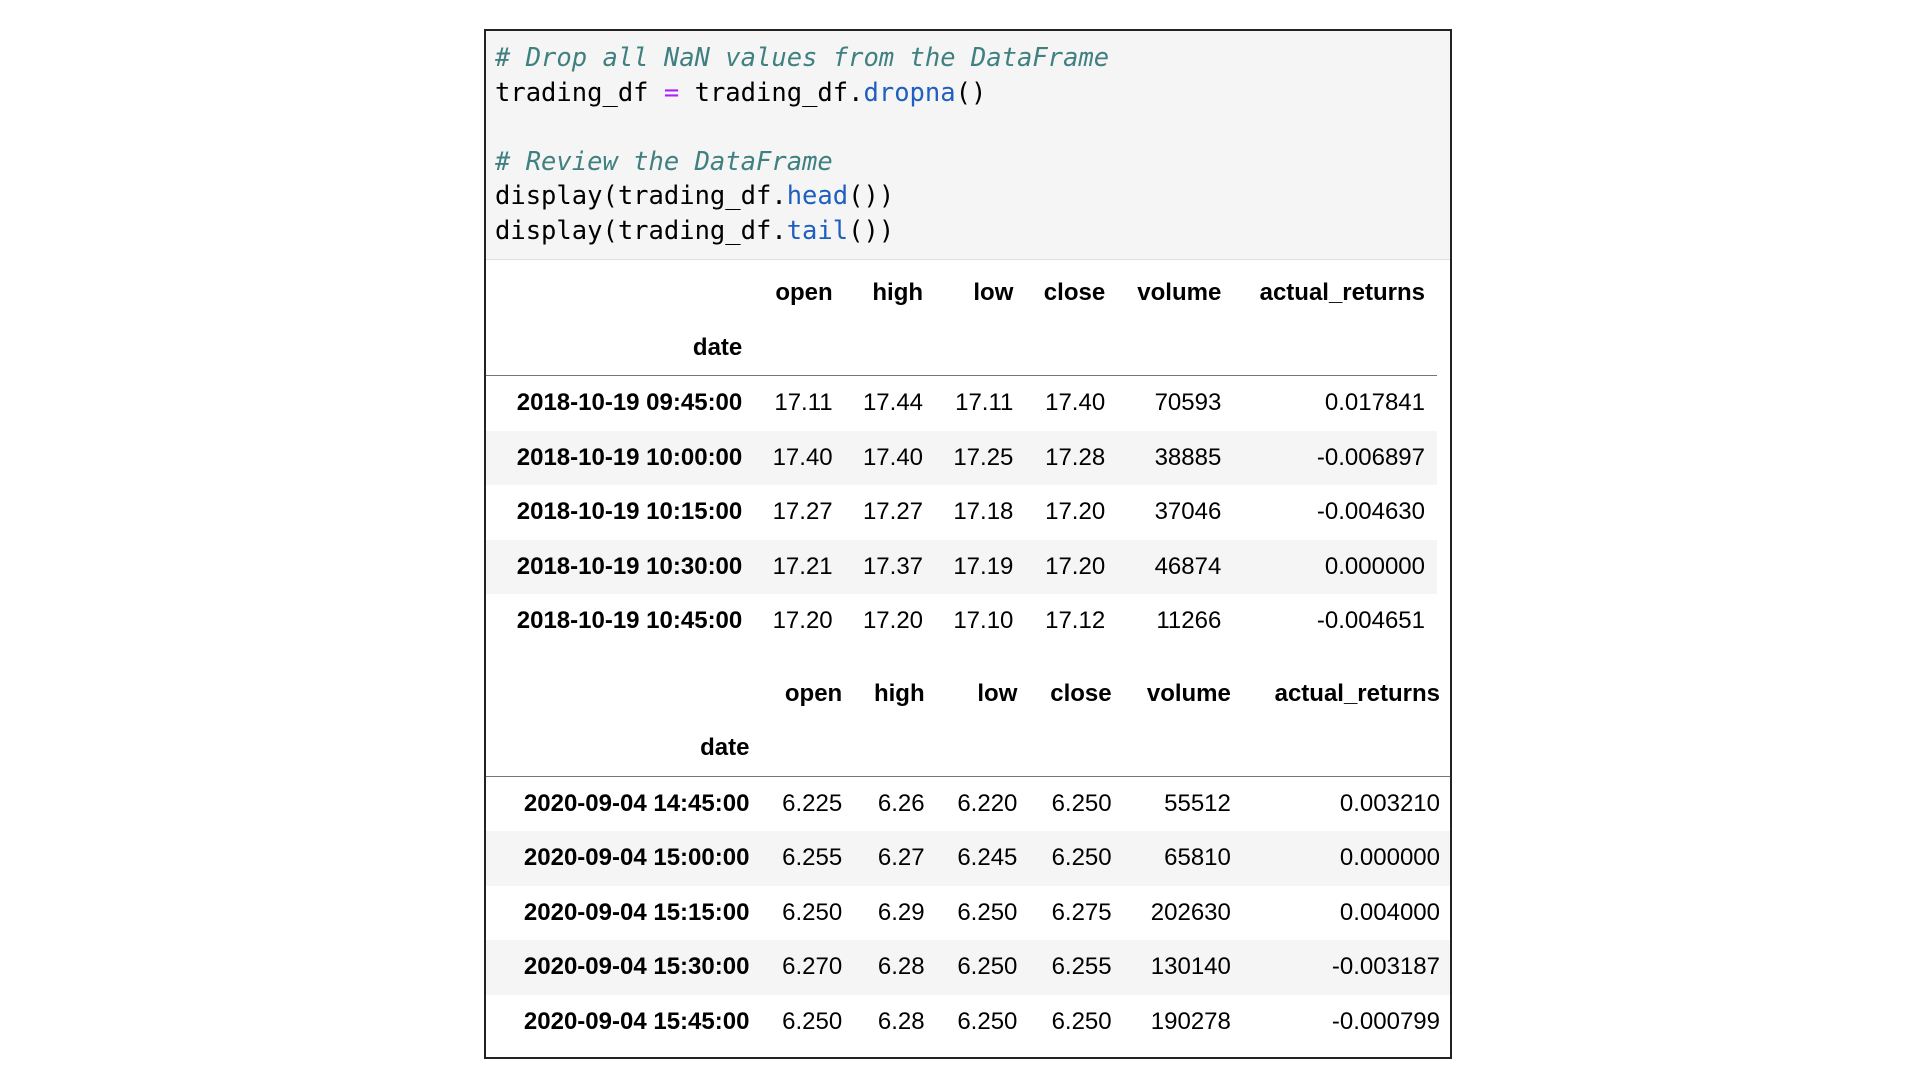  Describe the element at coordinates (817, 230) in the screenshot. I see `code-method: tail` at that location.